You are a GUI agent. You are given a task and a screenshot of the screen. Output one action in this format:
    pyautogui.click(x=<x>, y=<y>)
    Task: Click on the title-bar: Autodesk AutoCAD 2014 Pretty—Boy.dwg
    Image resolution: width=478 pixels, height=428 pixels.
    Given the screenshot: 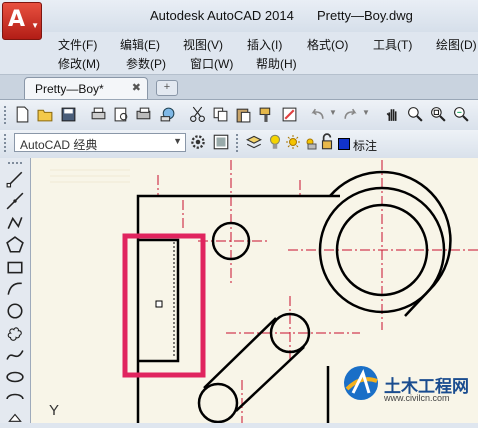 What is the action you would take?
    pyautogui.click(x=239, y=16)
    